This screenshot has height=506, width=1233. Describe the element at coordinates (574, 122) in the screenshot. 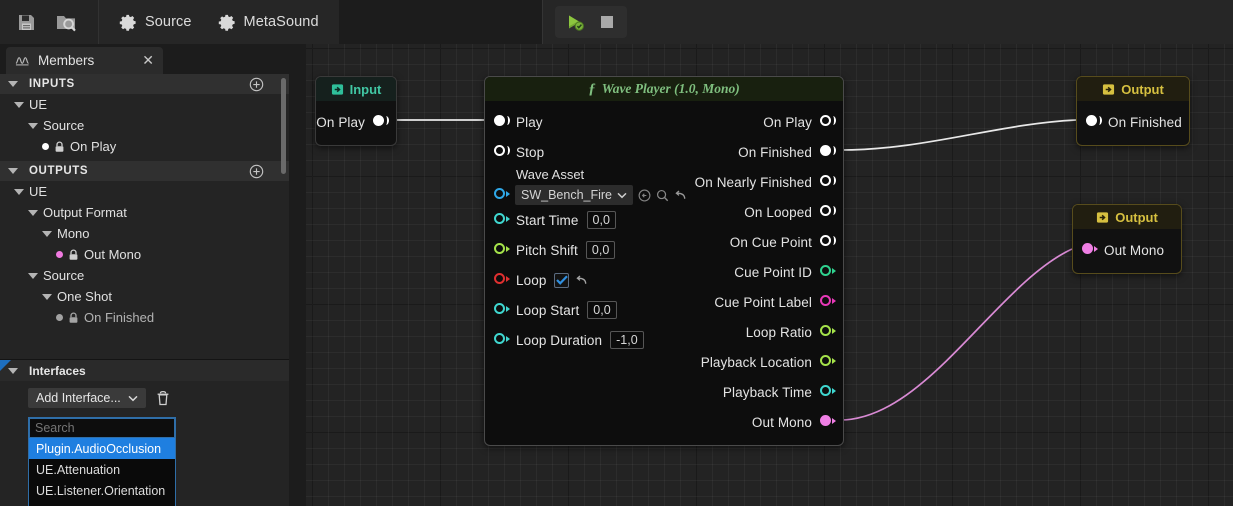

I see `pin-row-play: Play` at that location.